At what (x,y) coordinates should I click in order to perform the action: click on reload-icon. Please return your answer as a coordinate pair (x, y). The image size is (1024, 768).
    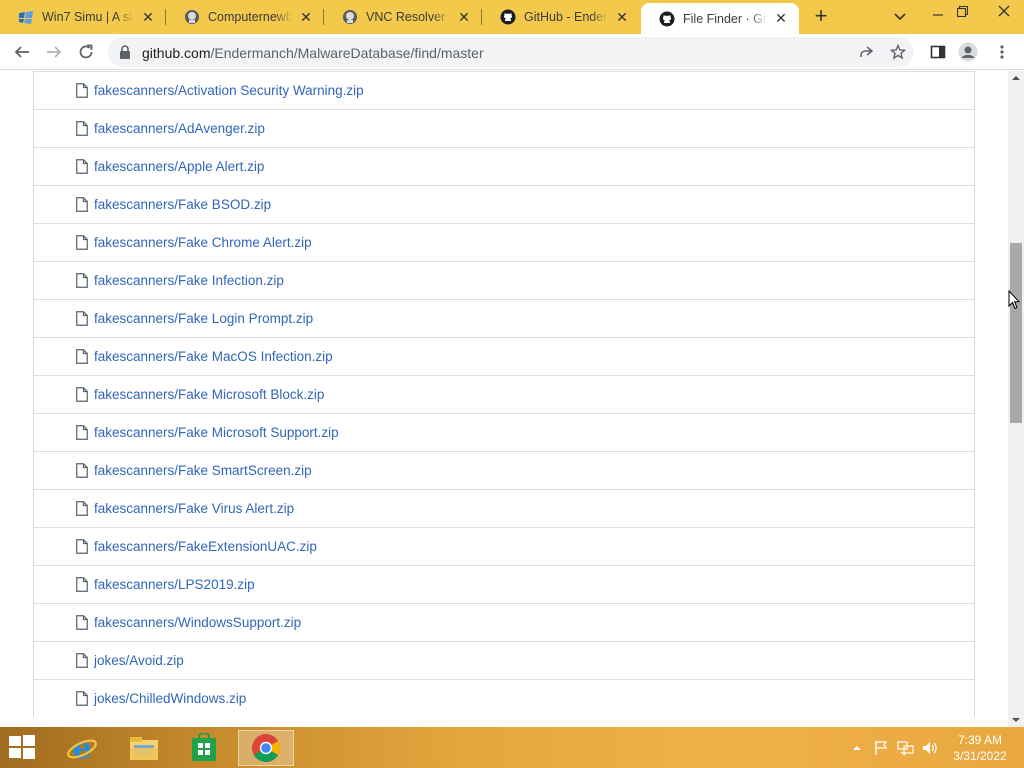
    Looking at the image, I should click on (86, 52).